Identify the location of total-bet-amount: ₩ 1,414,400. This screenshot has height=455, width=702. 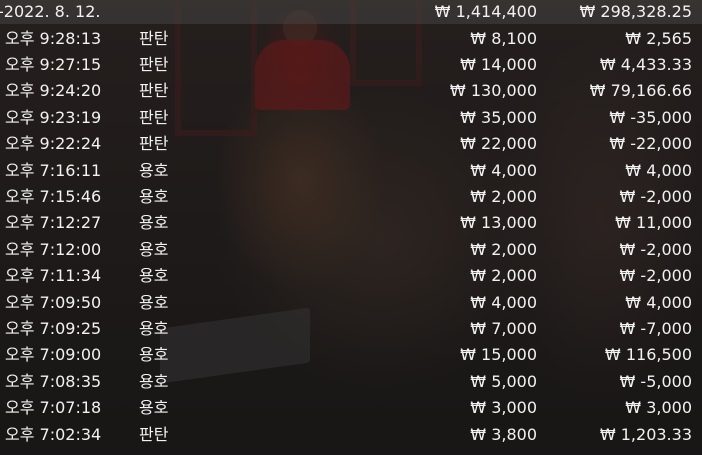
(485, 11).